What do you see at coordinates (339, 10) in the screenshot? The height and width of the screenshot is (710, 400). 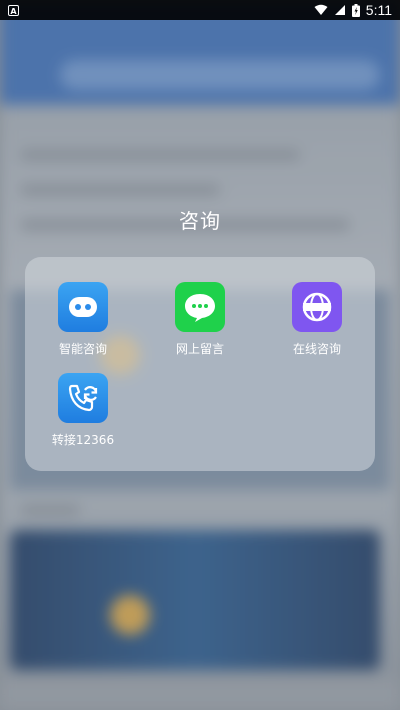 I see `cellular-signal-icon` at bounding box center [339, 10].